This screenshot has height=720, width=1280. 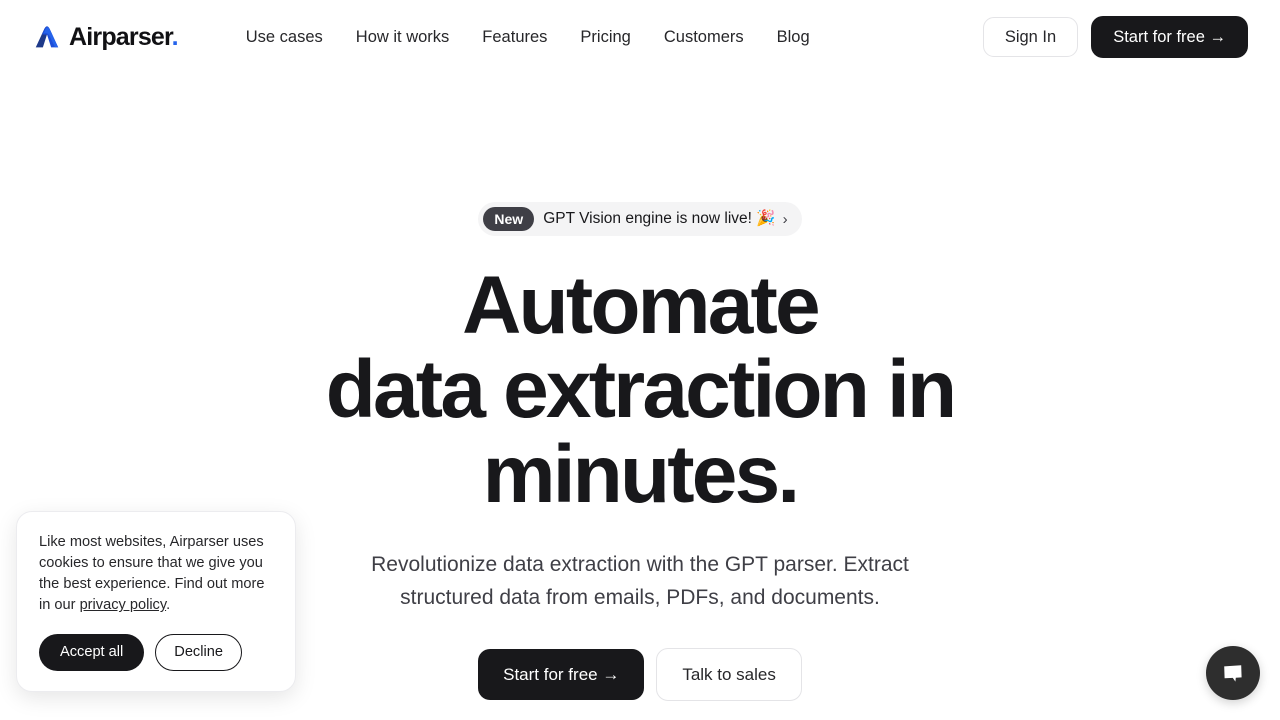 What do you see at coordinates (659, 219) in the screenshot?
I see `announcement-text: GPT Vision engine is now live! 🎉` at bounding box center [659, 219].